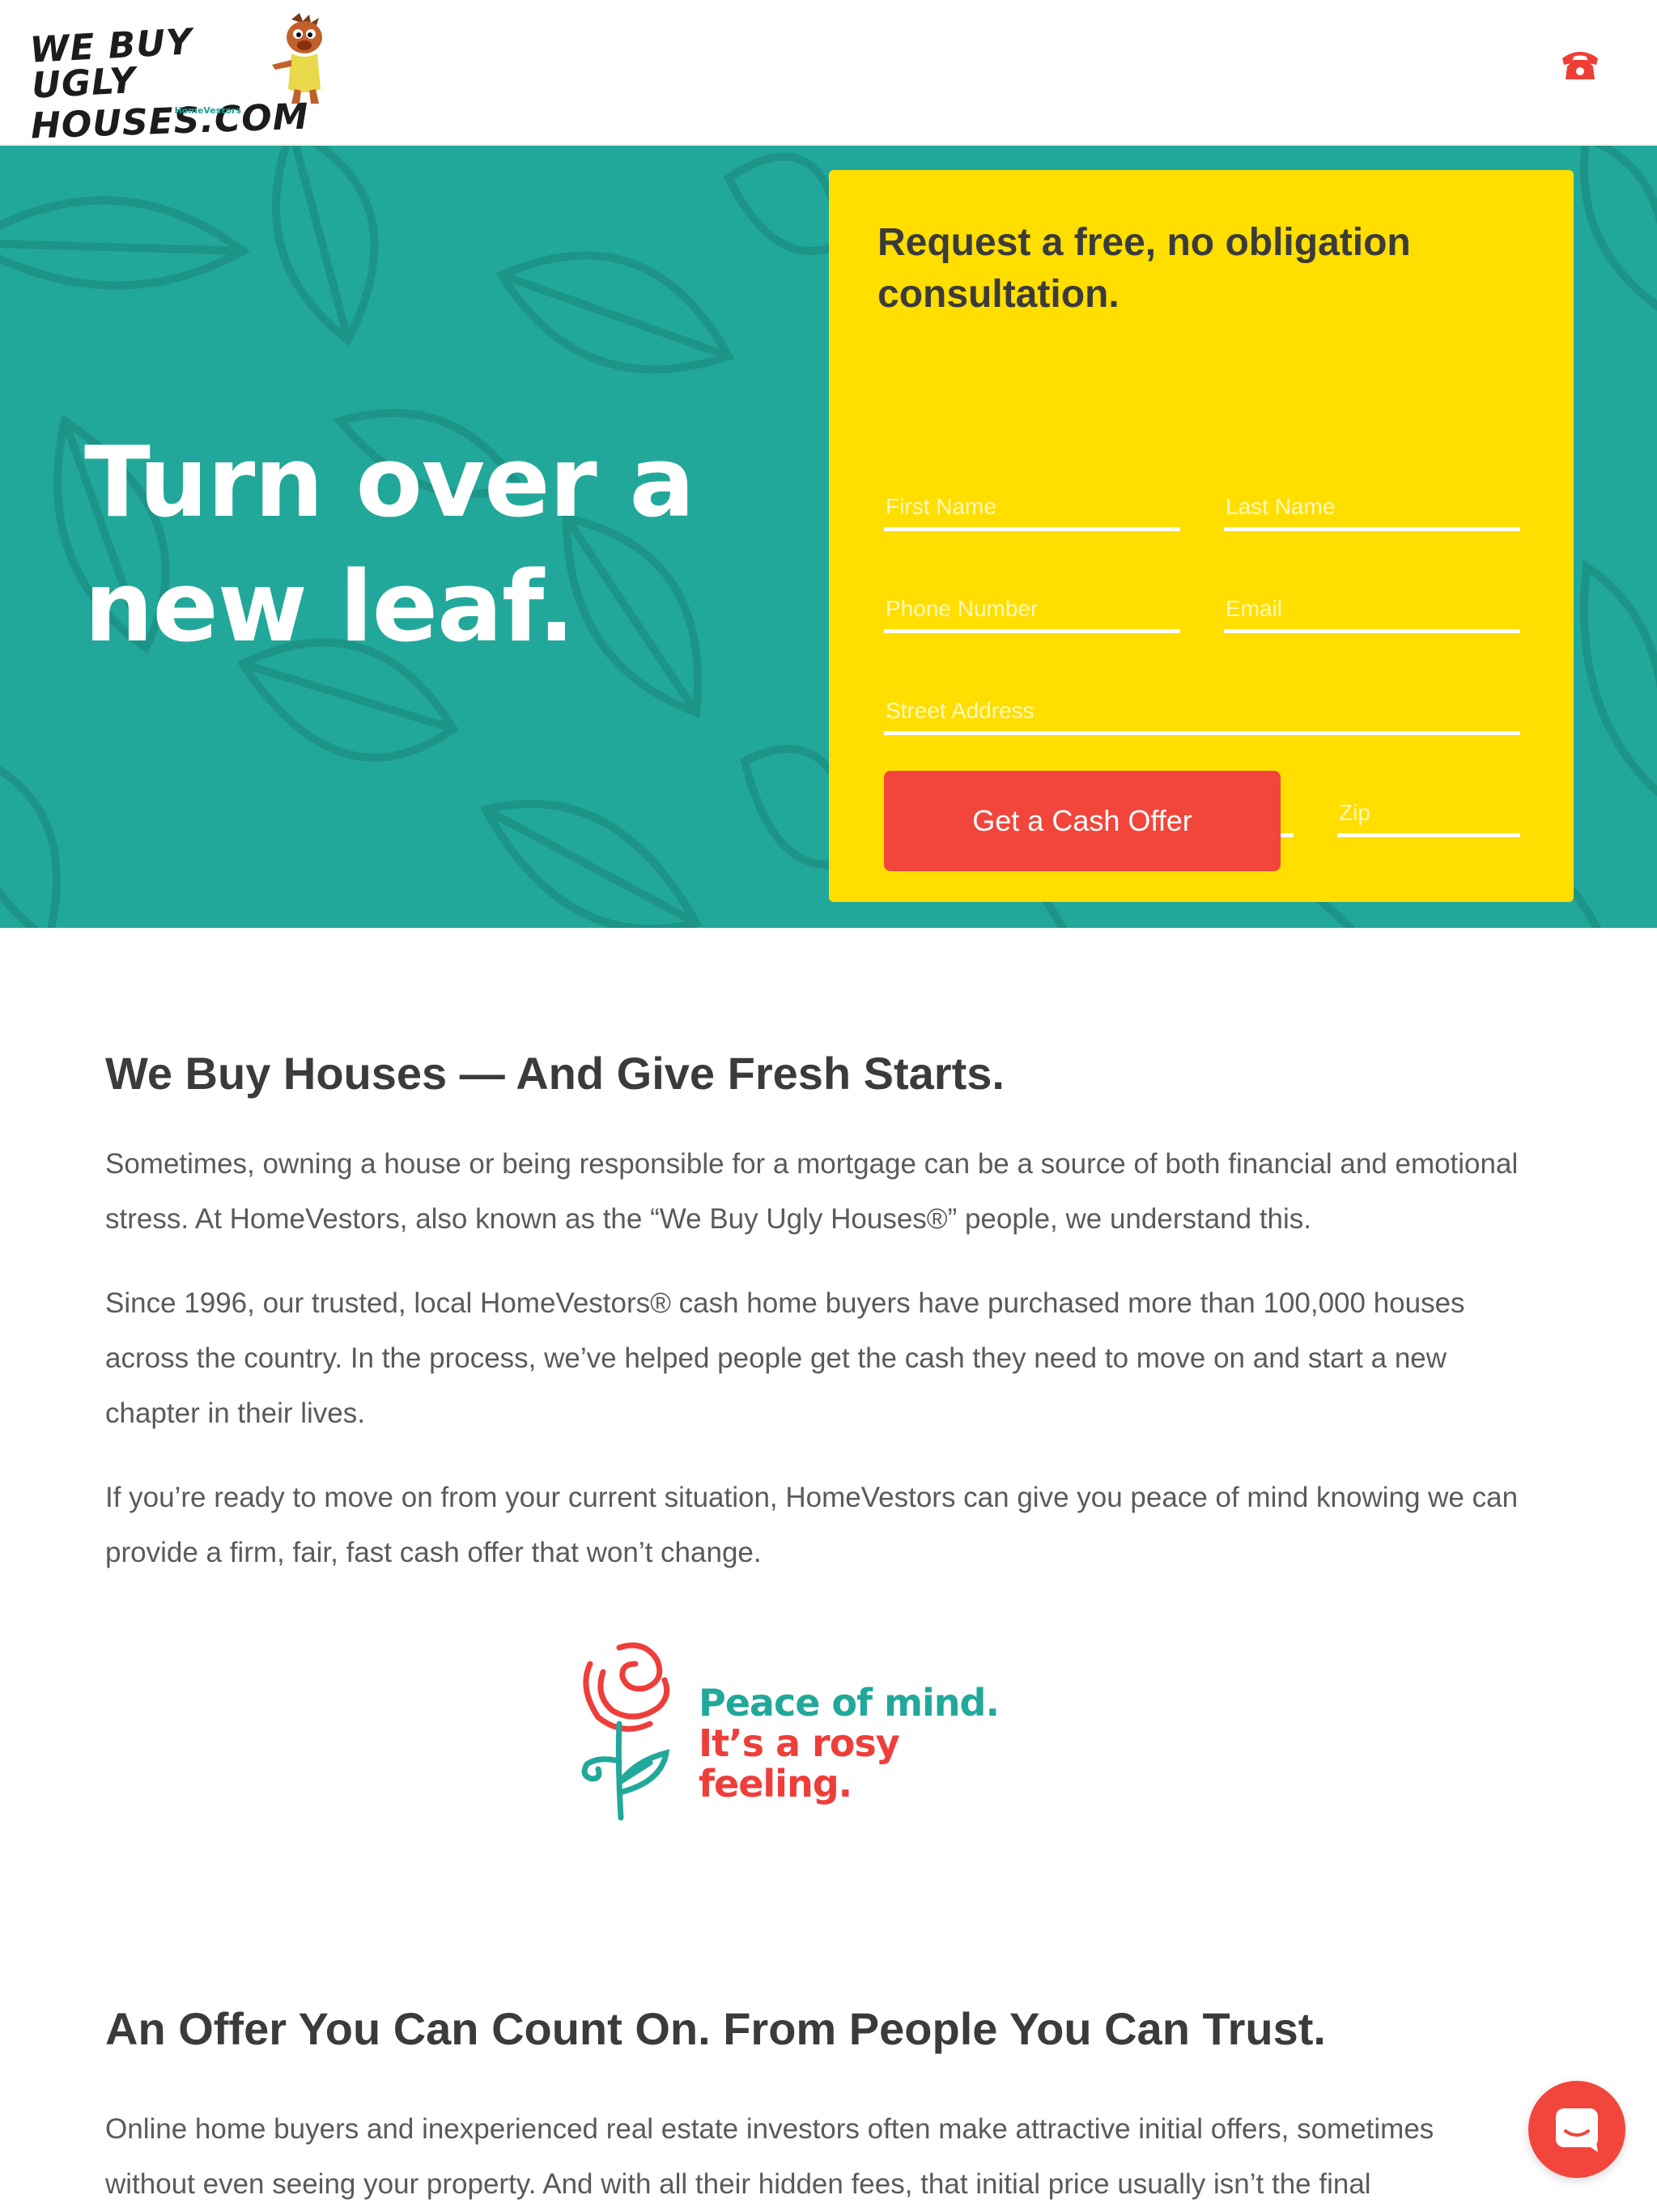 The height and width of the screenshot is (2212, 1657). Describe the element at coordinates (1580, 64) in the screenshot. I see `phone-icon` at that location.